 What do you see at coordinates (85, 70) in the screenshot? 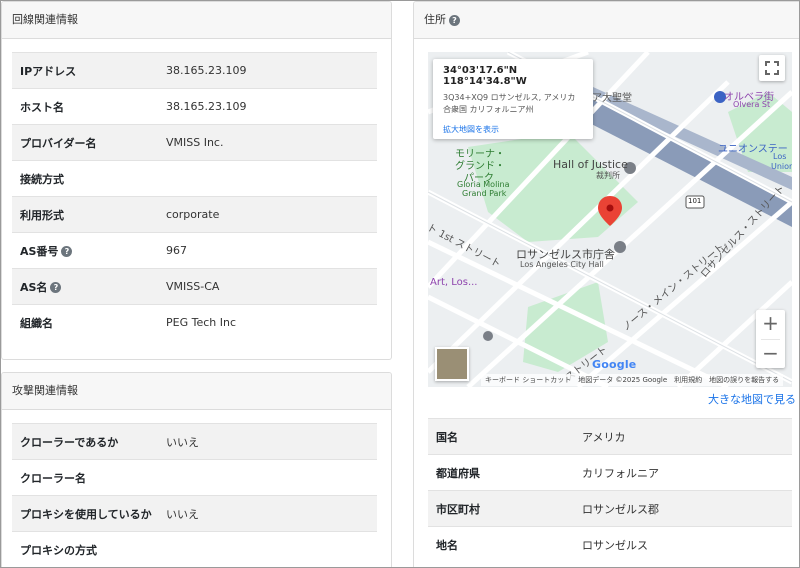
I see `row-key: IPアドレス` at bounding box center [85, 70].